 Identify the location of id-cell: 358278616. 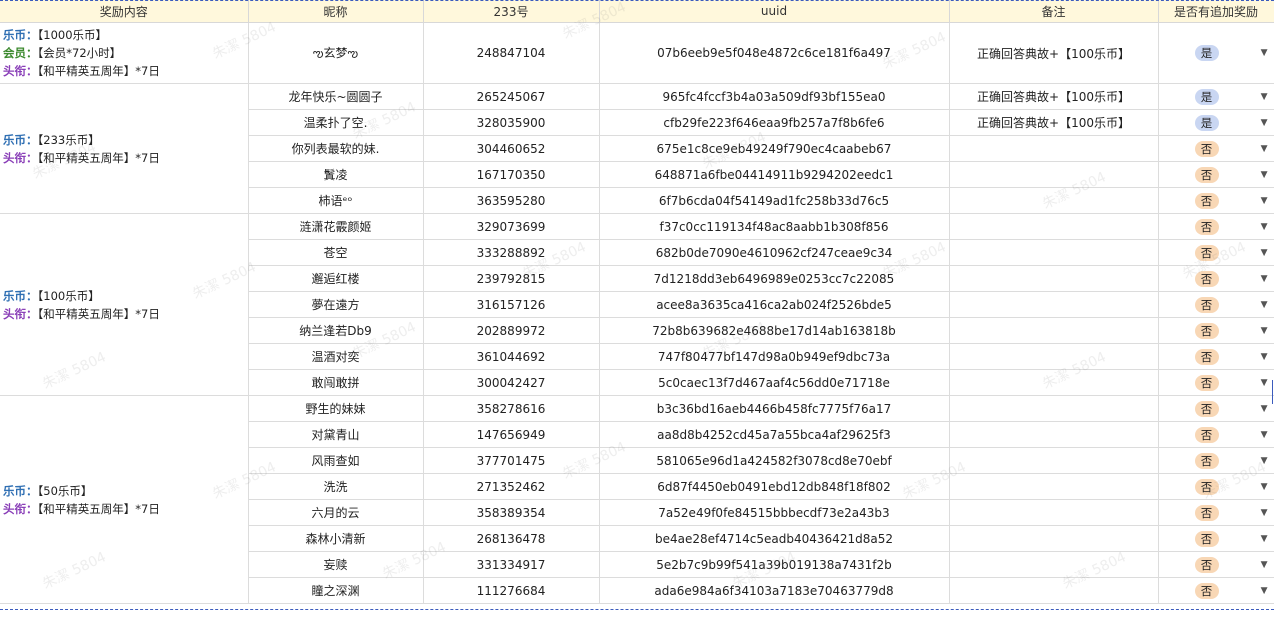
(511, 408).